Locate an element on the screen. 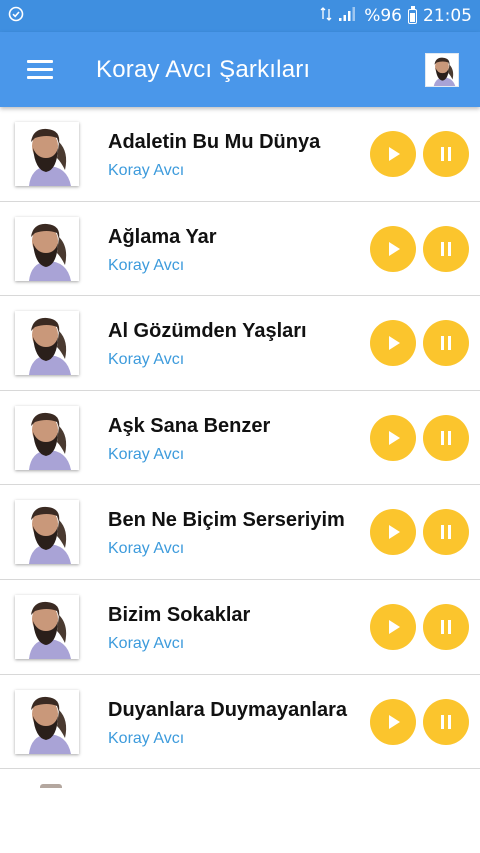 This screenshot has height=853, width=480. list-item: Duyanlara Duymayanlara Koray Avcı is located at coordinates (240, 722).